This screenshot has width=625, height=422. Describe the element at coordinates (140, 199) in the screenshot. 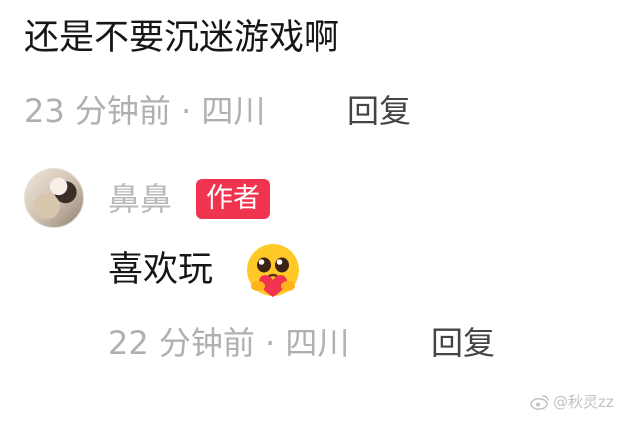

I see `author-name: 鼻鼻` at that location.